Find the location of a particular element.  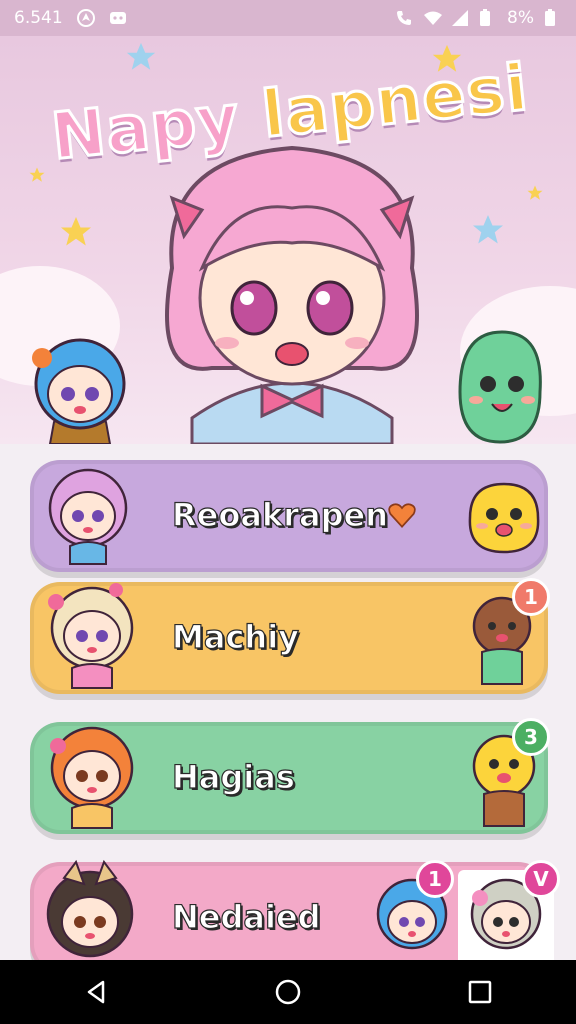

list-item-label: Nedaied is located at coordinates (246, 916).